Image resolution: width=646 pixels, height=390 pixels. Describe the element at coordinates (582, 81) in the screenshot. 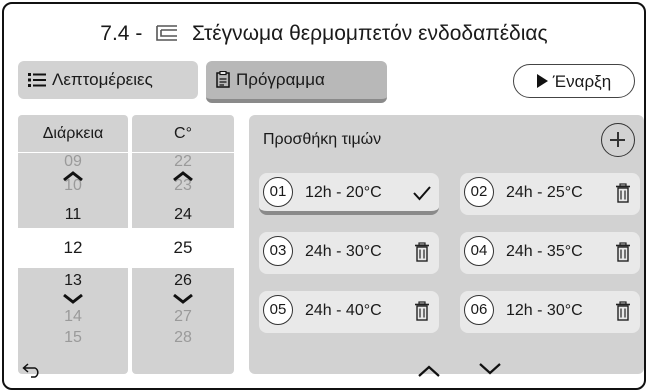

I see `start-button-label: Έναρξη` at that location.